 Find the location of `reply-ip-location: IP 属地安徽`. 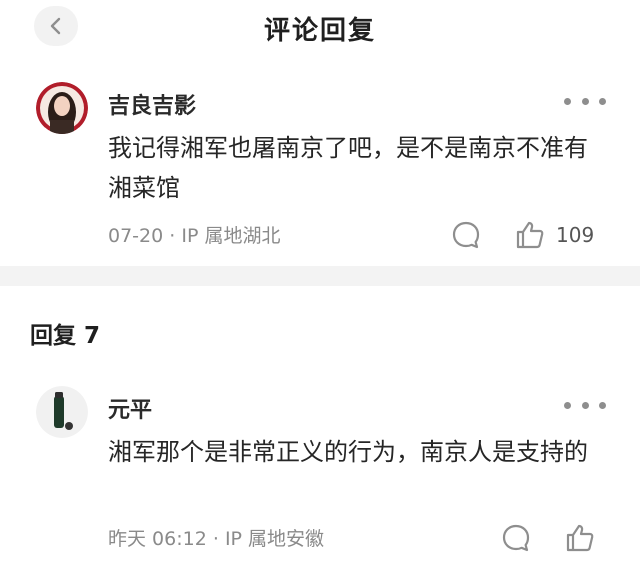

reply-ip-location: IP 属地安徽 is located at coordinates (274, 539).